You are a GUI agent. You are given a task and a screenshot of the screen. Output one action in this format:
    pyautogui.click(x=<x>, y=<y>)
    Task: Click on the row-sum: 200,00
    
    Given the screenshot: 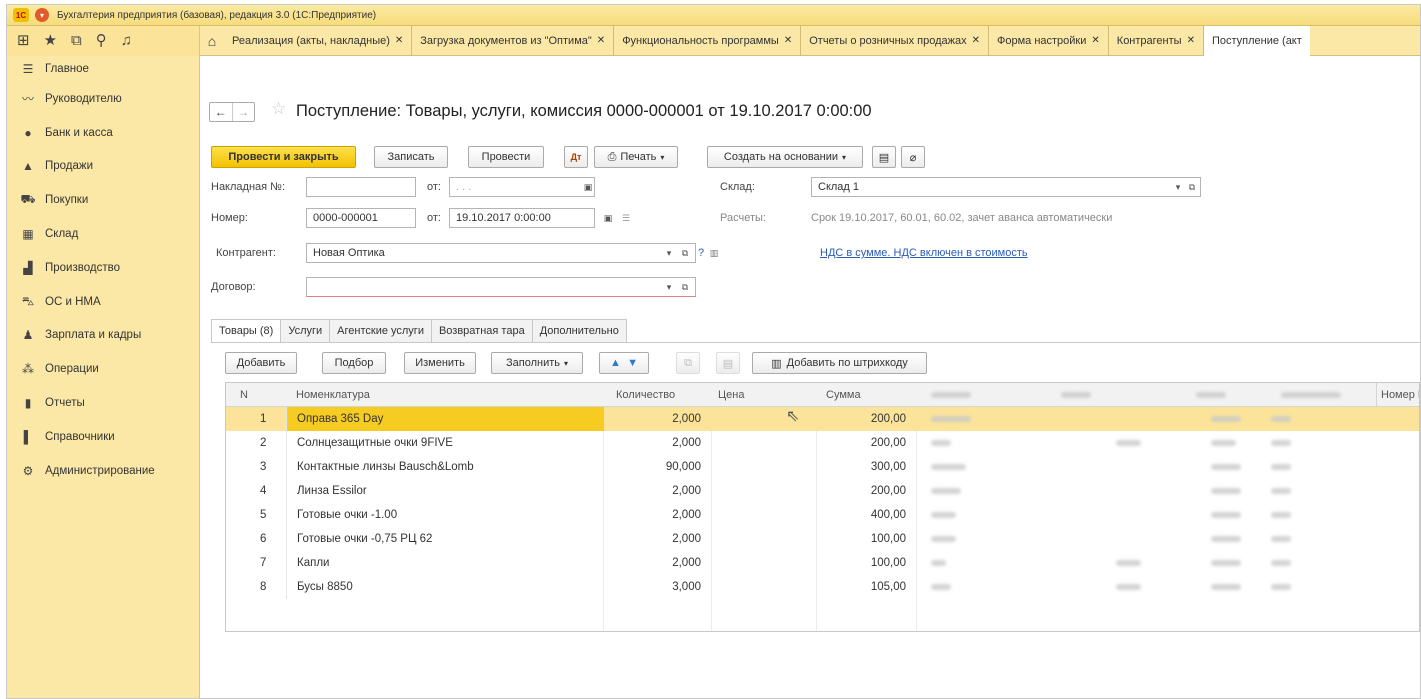 What is the action you would take?
    pyautogui.click(x=876, y=419)
    